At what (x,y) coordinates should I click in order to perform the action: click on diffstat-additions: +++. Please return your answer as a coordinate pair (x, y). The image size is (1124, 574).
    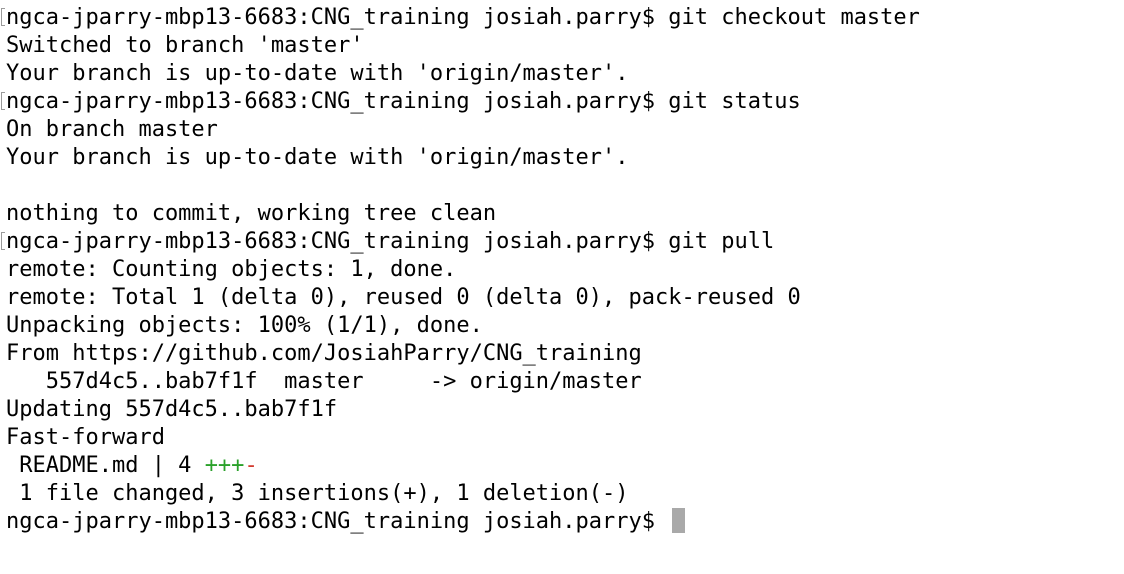
    Looking at the image, I should click on (224, 465).